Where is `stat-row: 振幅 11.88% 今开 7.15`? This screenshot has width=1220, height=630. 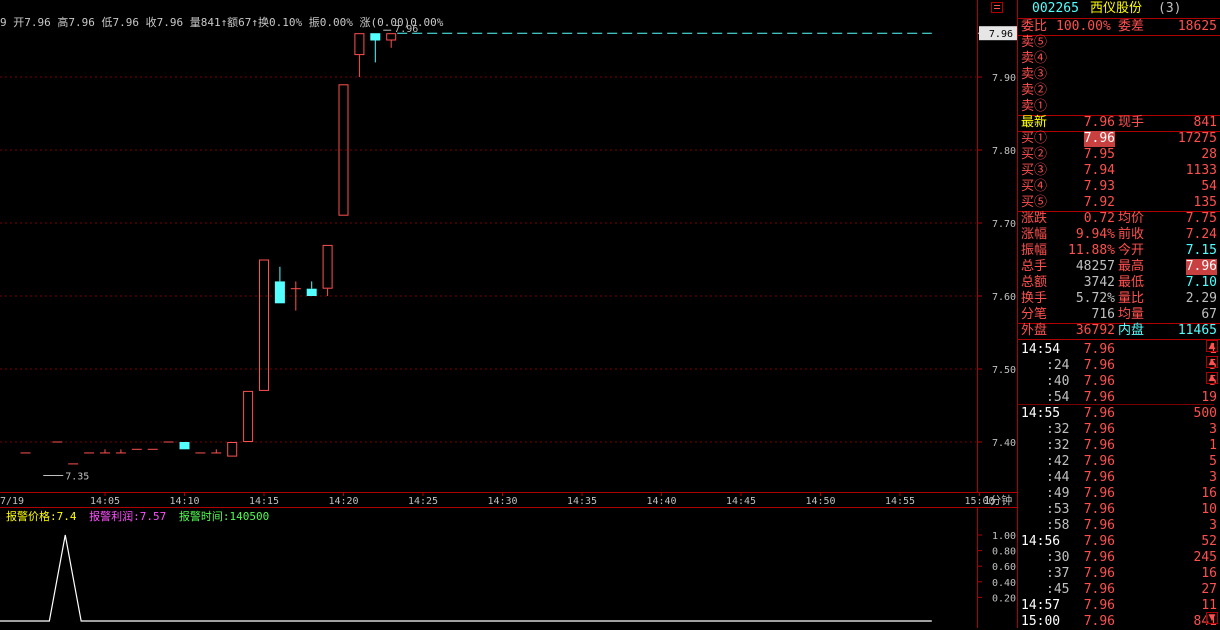
stat-row: 振幅 11.88% 今开 7.15 is located at coordinates (1119, 251).